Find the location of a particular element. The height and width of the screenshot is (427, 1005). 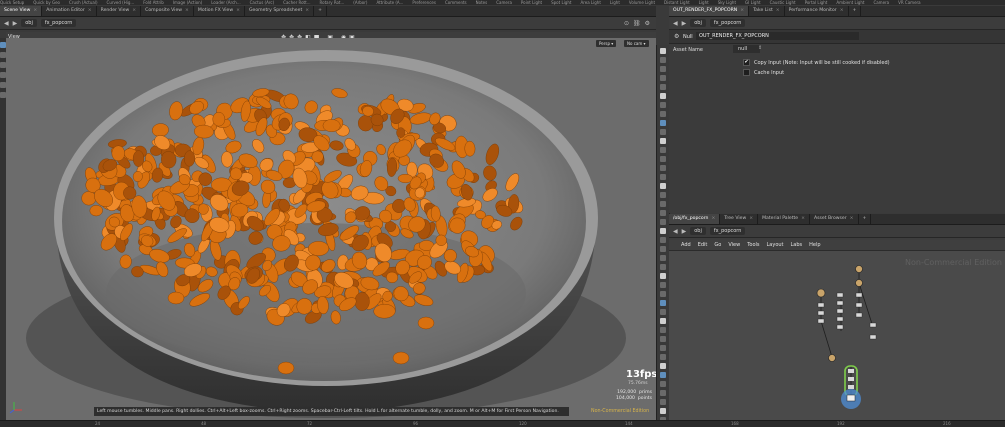

shelf-tool: Light is located at coordinates (615, 2).